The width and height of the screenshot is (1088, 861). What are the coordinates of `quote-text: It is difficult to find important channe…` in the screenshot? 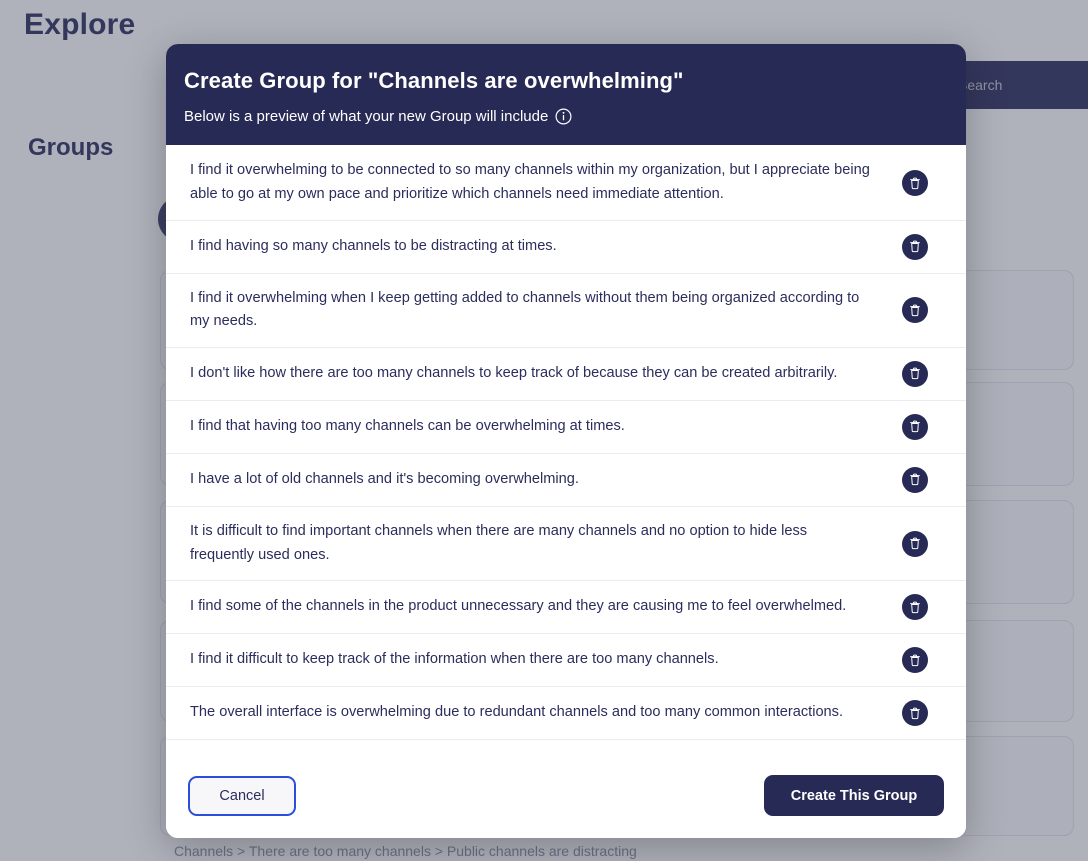 It's located at (499, 542).